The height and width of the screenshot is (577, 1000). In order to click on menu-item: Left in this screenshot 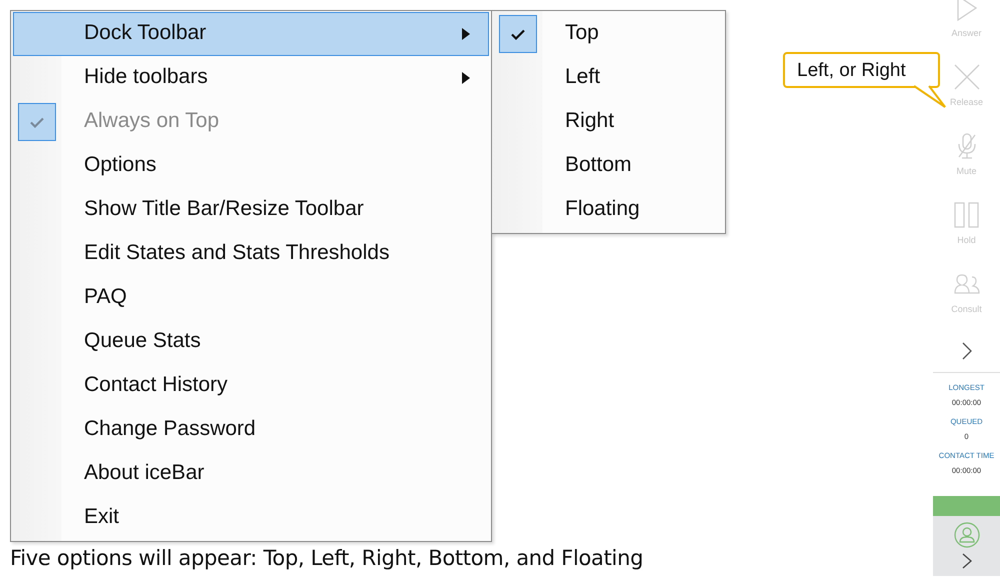, I will do `click(608, 78)`.